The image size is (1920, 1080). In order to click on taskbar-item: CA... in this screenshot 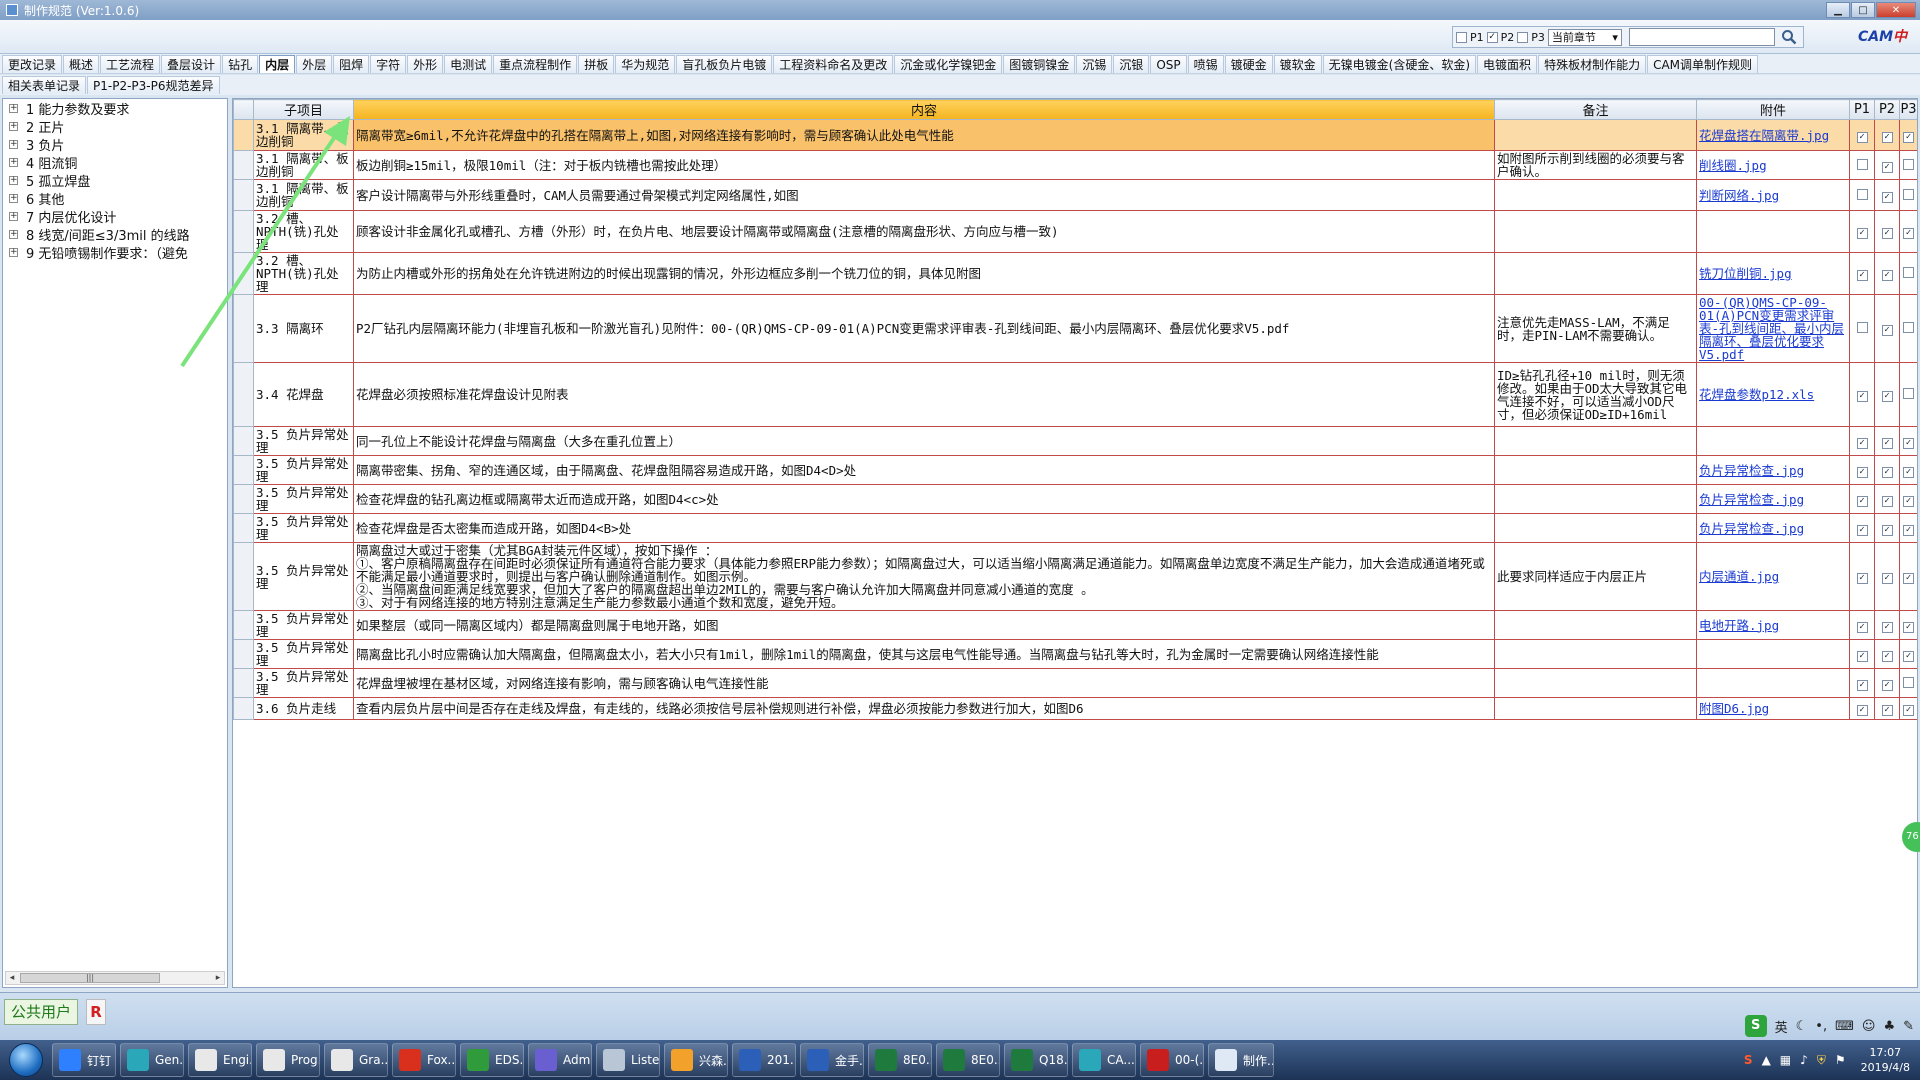, I will do `click(1104, 1060)`.